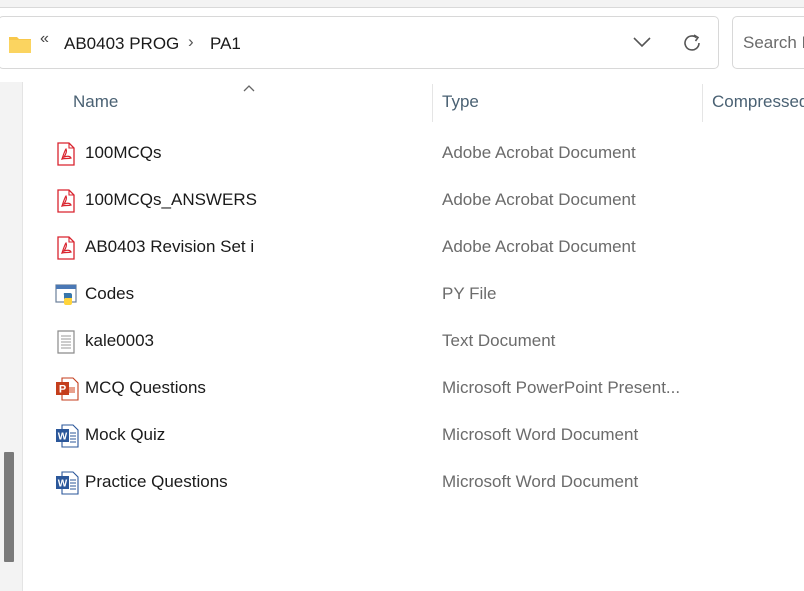 The height and width of the screenshot is (591, 804). What do you see at coordinates (426, 341) in the screenshot?
I see `file-row: kale0003 Text Document` at bounding box center [426, 341].